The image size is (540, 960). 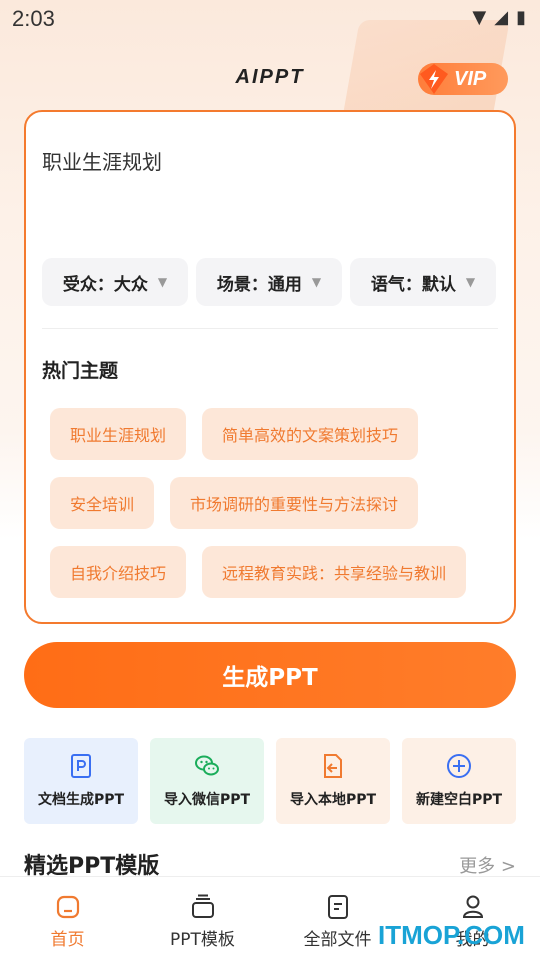 I want to click on user-icon, so click(x=472, y=906).